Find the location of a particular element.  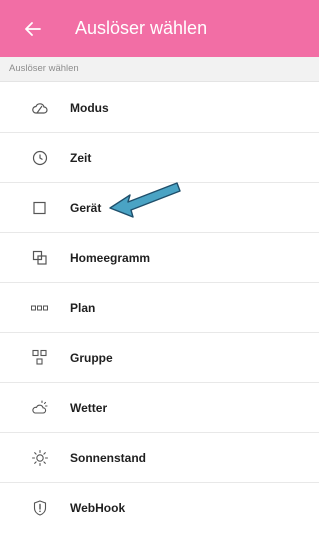

square-icon is located at coordinates (40, 208).